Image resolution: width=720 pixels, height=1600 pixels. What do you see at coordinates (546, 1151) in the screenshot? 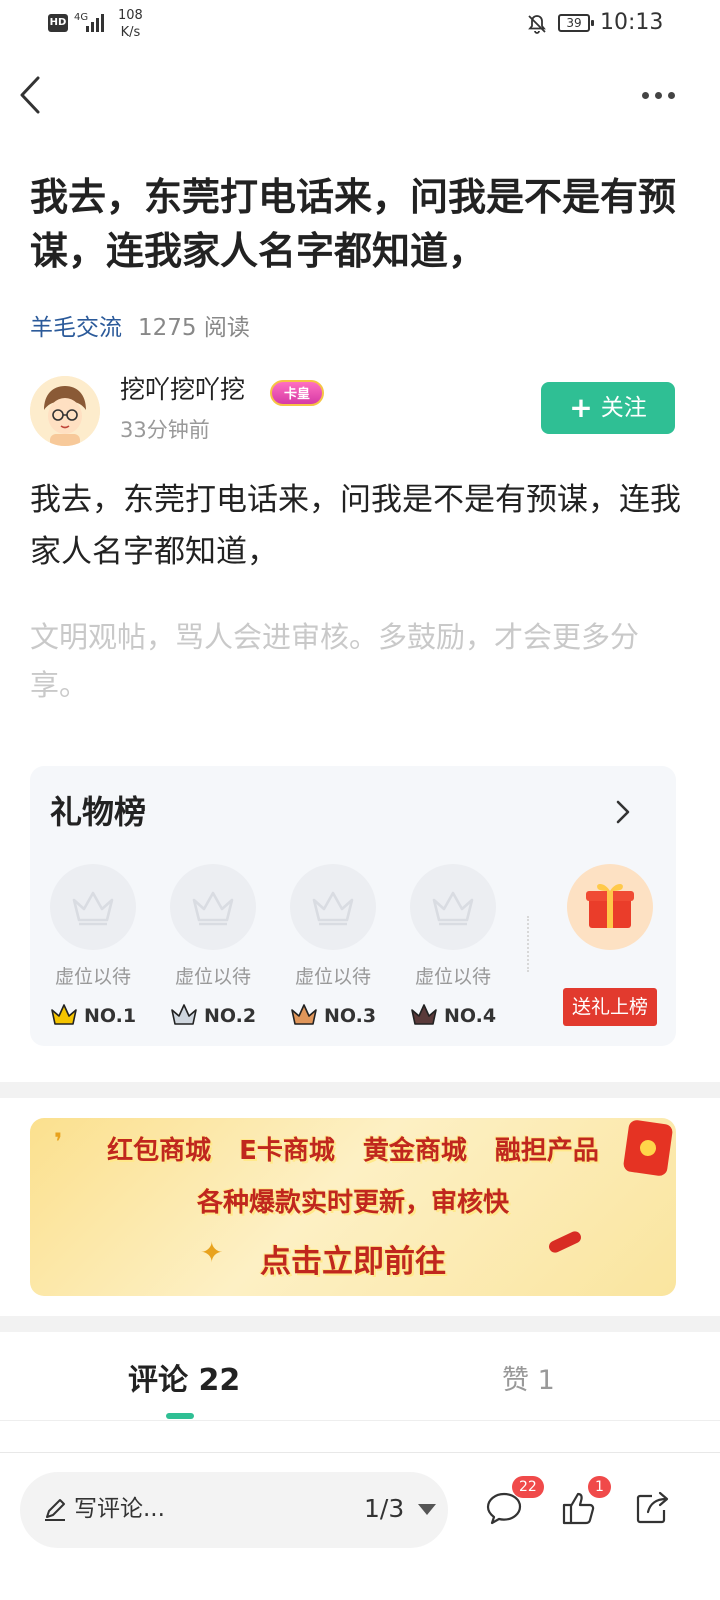
I see `banner-item: 融担产品` at bounding box center [546, 1151].